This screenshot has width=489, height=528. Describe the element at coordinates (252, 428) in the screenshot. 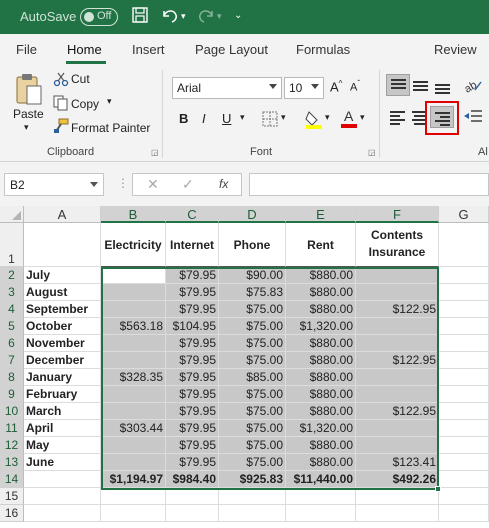

I see `cell-d11: $75.00` at that location.